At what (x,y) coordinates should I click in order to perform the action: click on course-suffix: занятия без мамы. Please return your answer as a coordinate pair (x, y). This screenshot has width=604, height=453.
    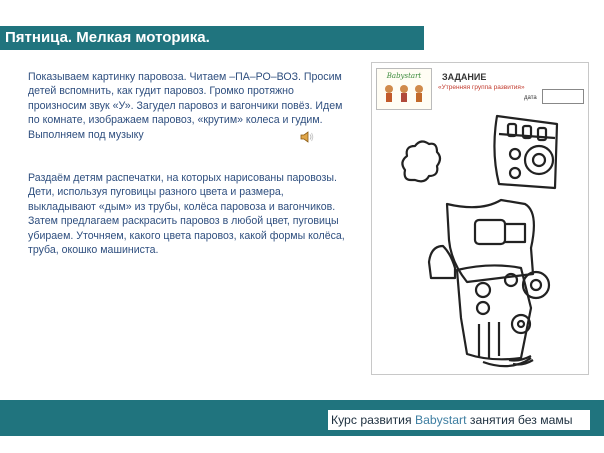
    Looking at the image, I should click on (519, 420).